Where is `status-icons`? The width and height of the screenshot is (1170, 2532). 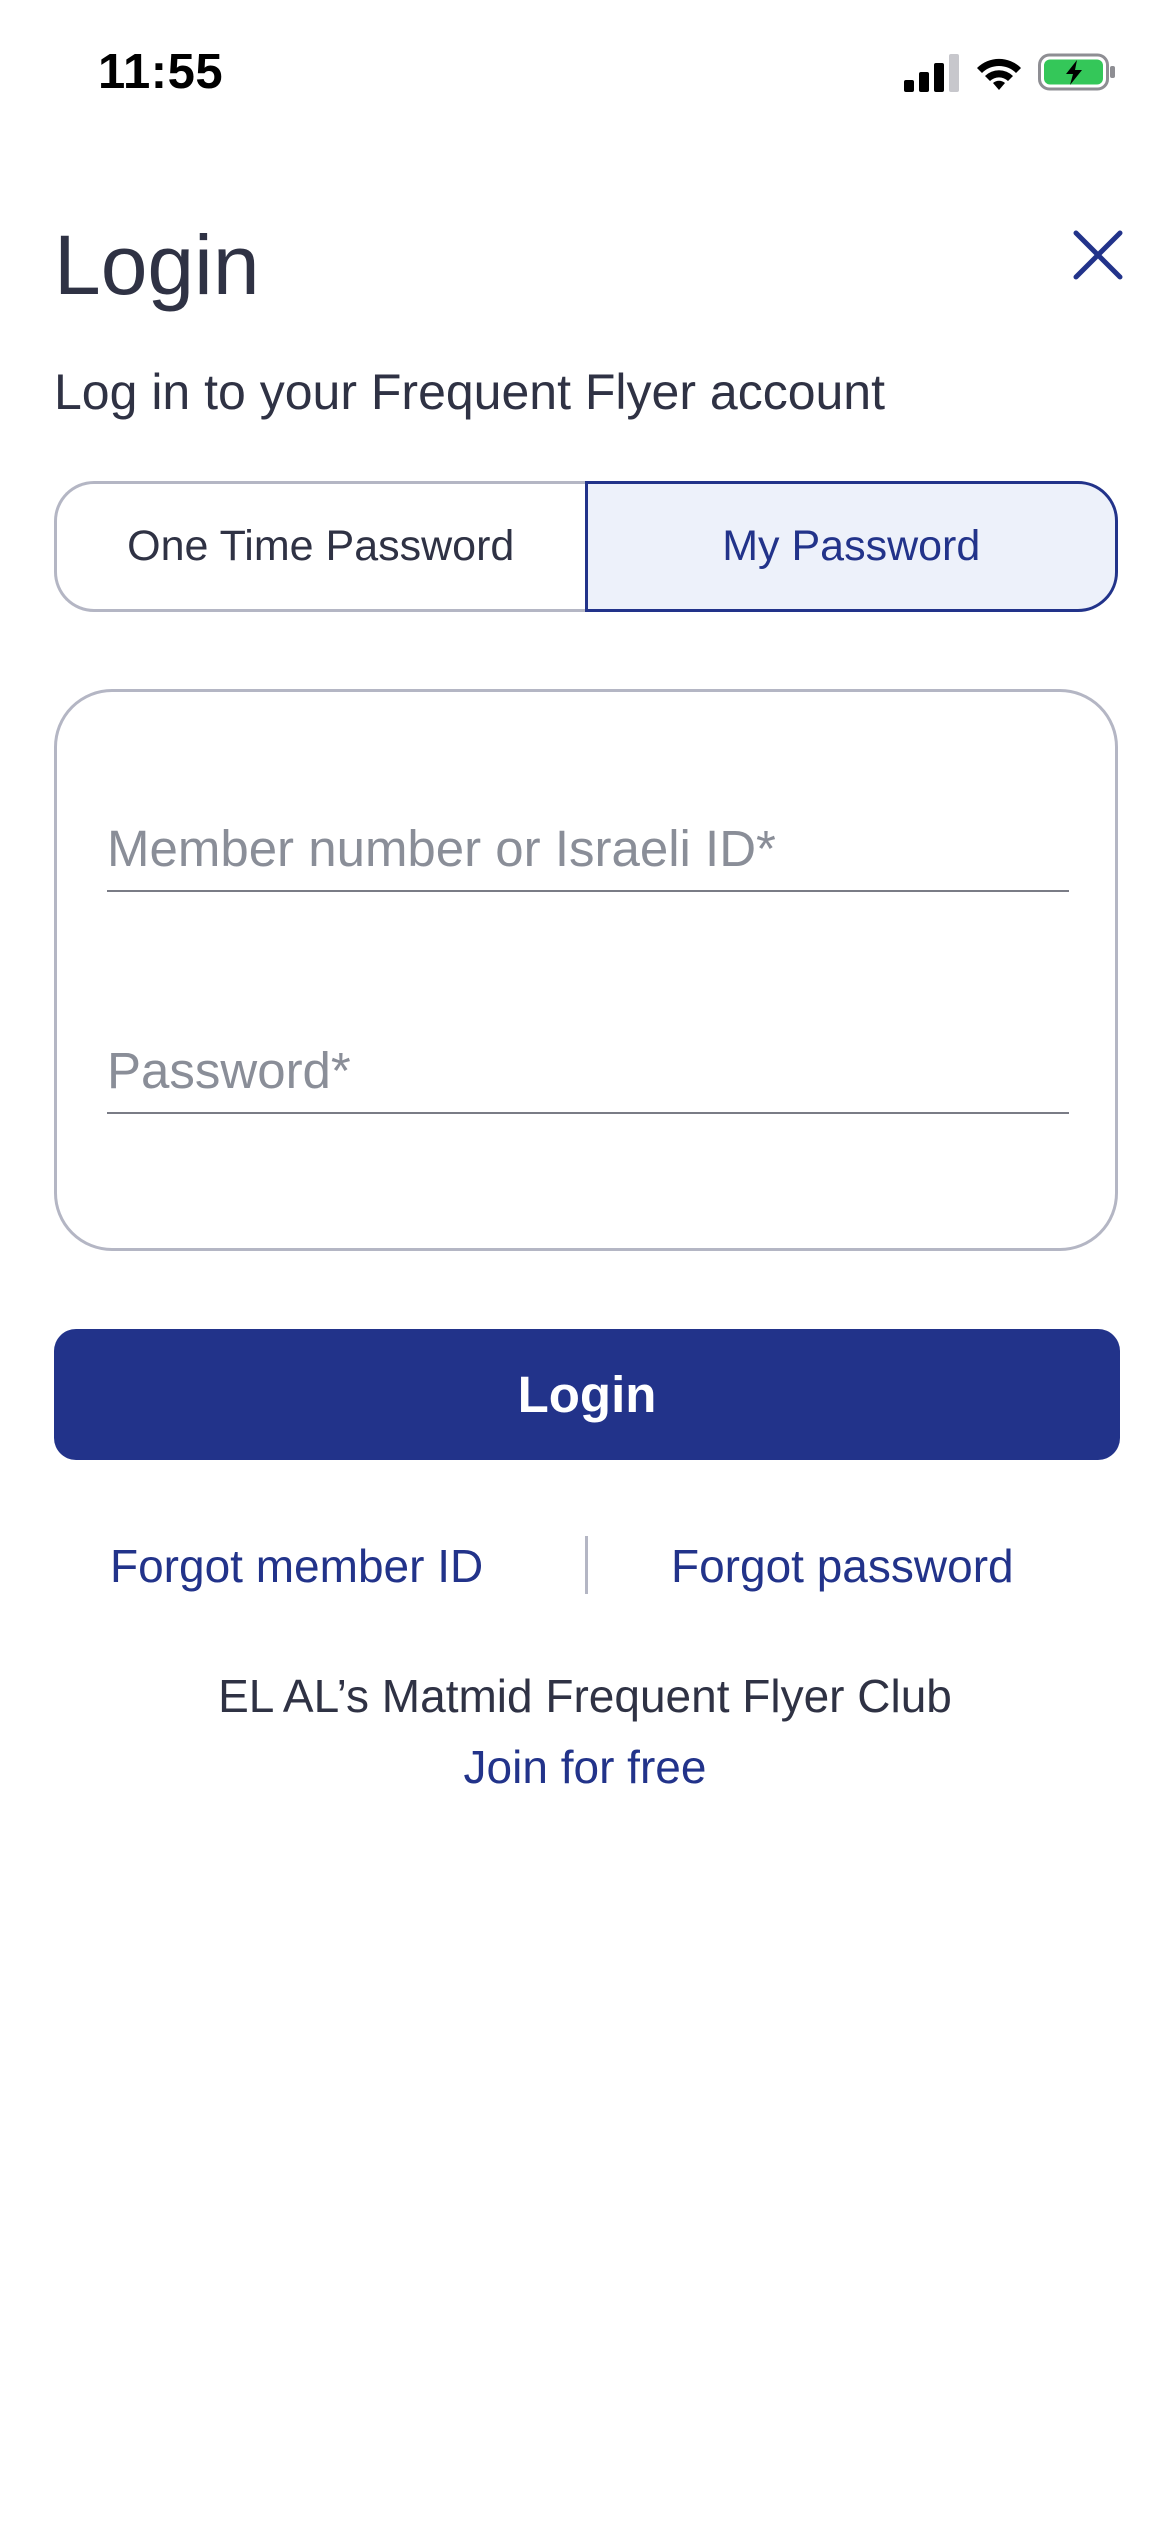 status-icons is located at coordinates (1011, 74).